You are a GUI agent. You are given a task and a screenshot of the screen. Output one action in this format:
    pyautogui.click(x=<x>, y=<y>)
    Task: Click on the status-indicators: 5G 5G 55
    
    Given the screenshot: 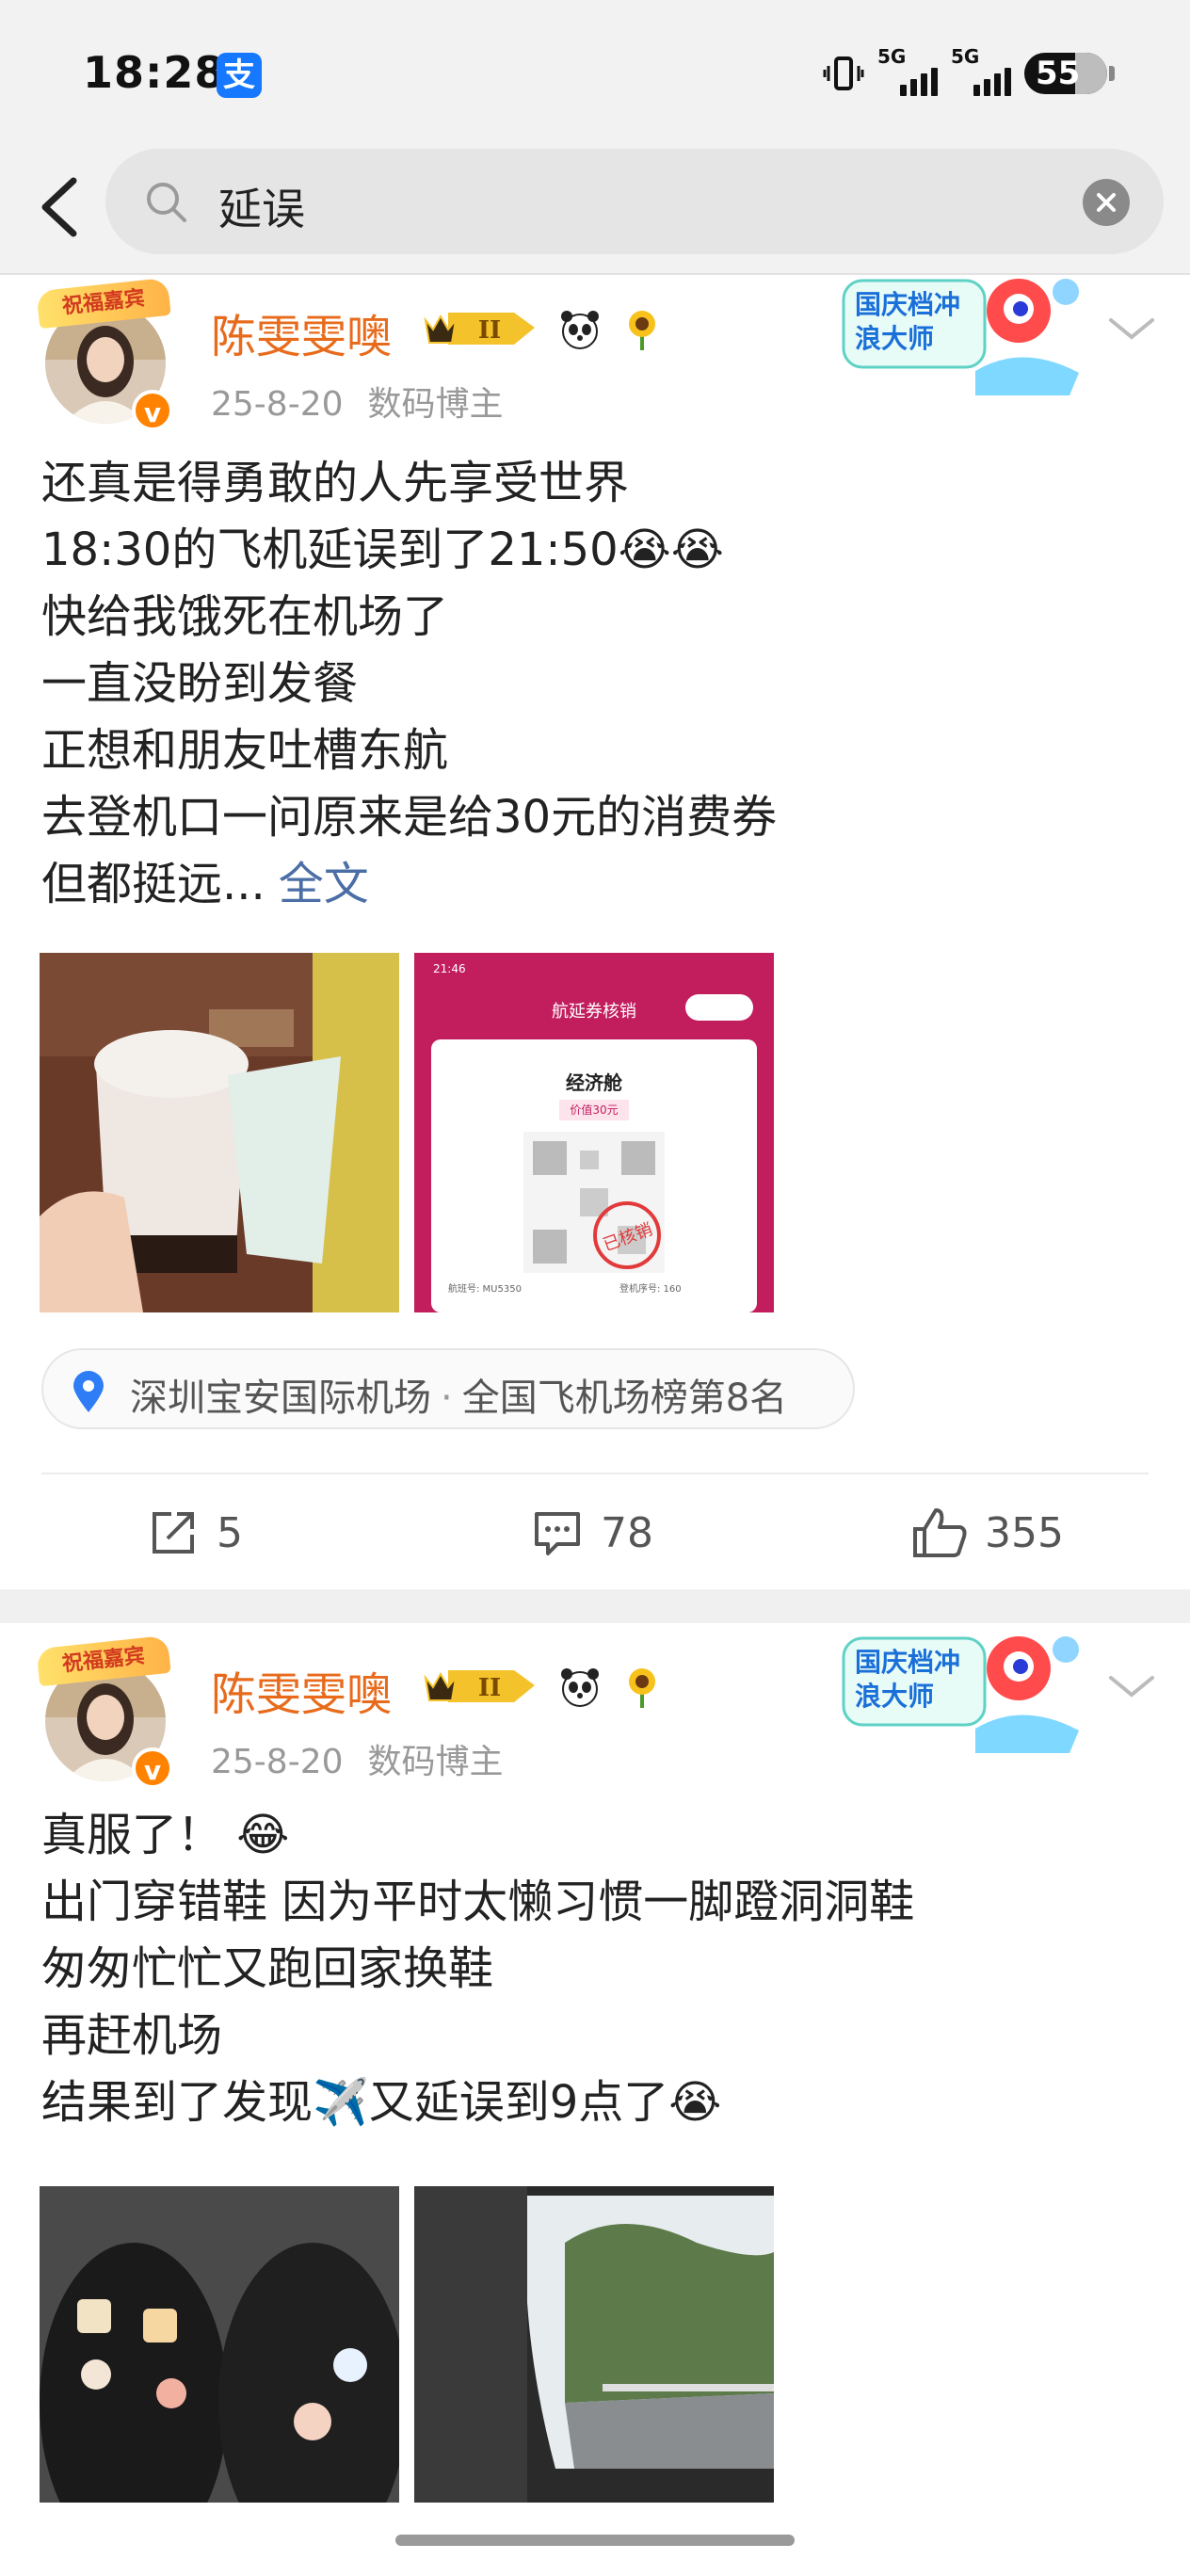 What is the action you would take?
    pyautogui.click(x=969, y=71)
    